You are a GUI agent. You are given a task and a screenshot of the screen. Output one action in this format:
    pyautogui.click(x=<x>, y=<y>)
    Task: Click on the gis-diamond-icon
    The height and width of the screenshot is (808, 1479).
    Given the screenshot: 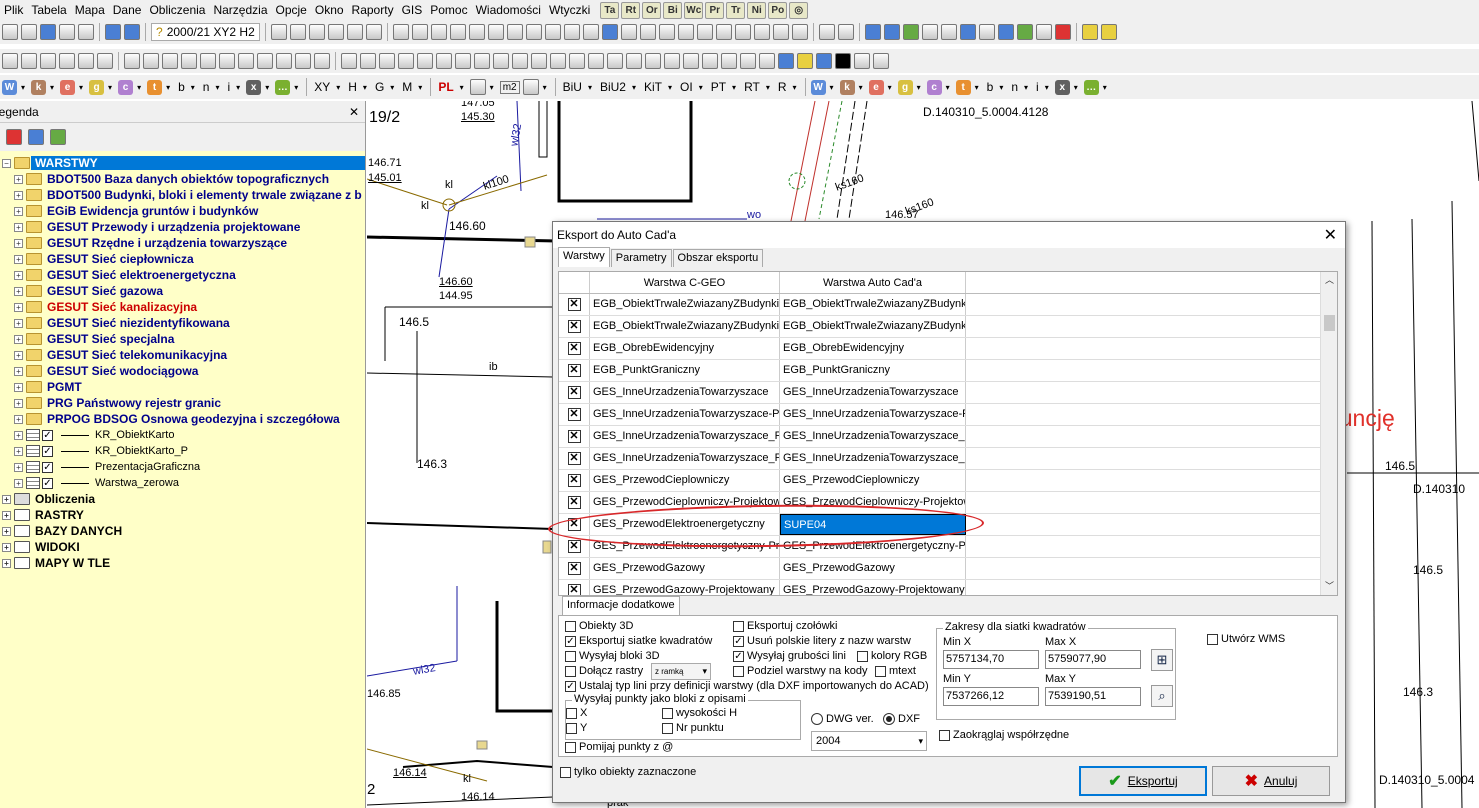 What is the action you would take?
    pyautogui.click(x=929, y=32)
    